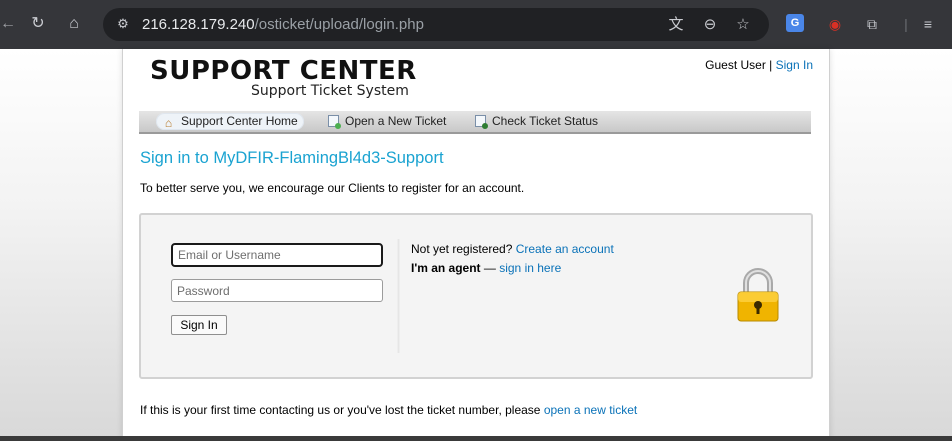  I want to click on reading-list-icon: ≡, so click(928, 24).